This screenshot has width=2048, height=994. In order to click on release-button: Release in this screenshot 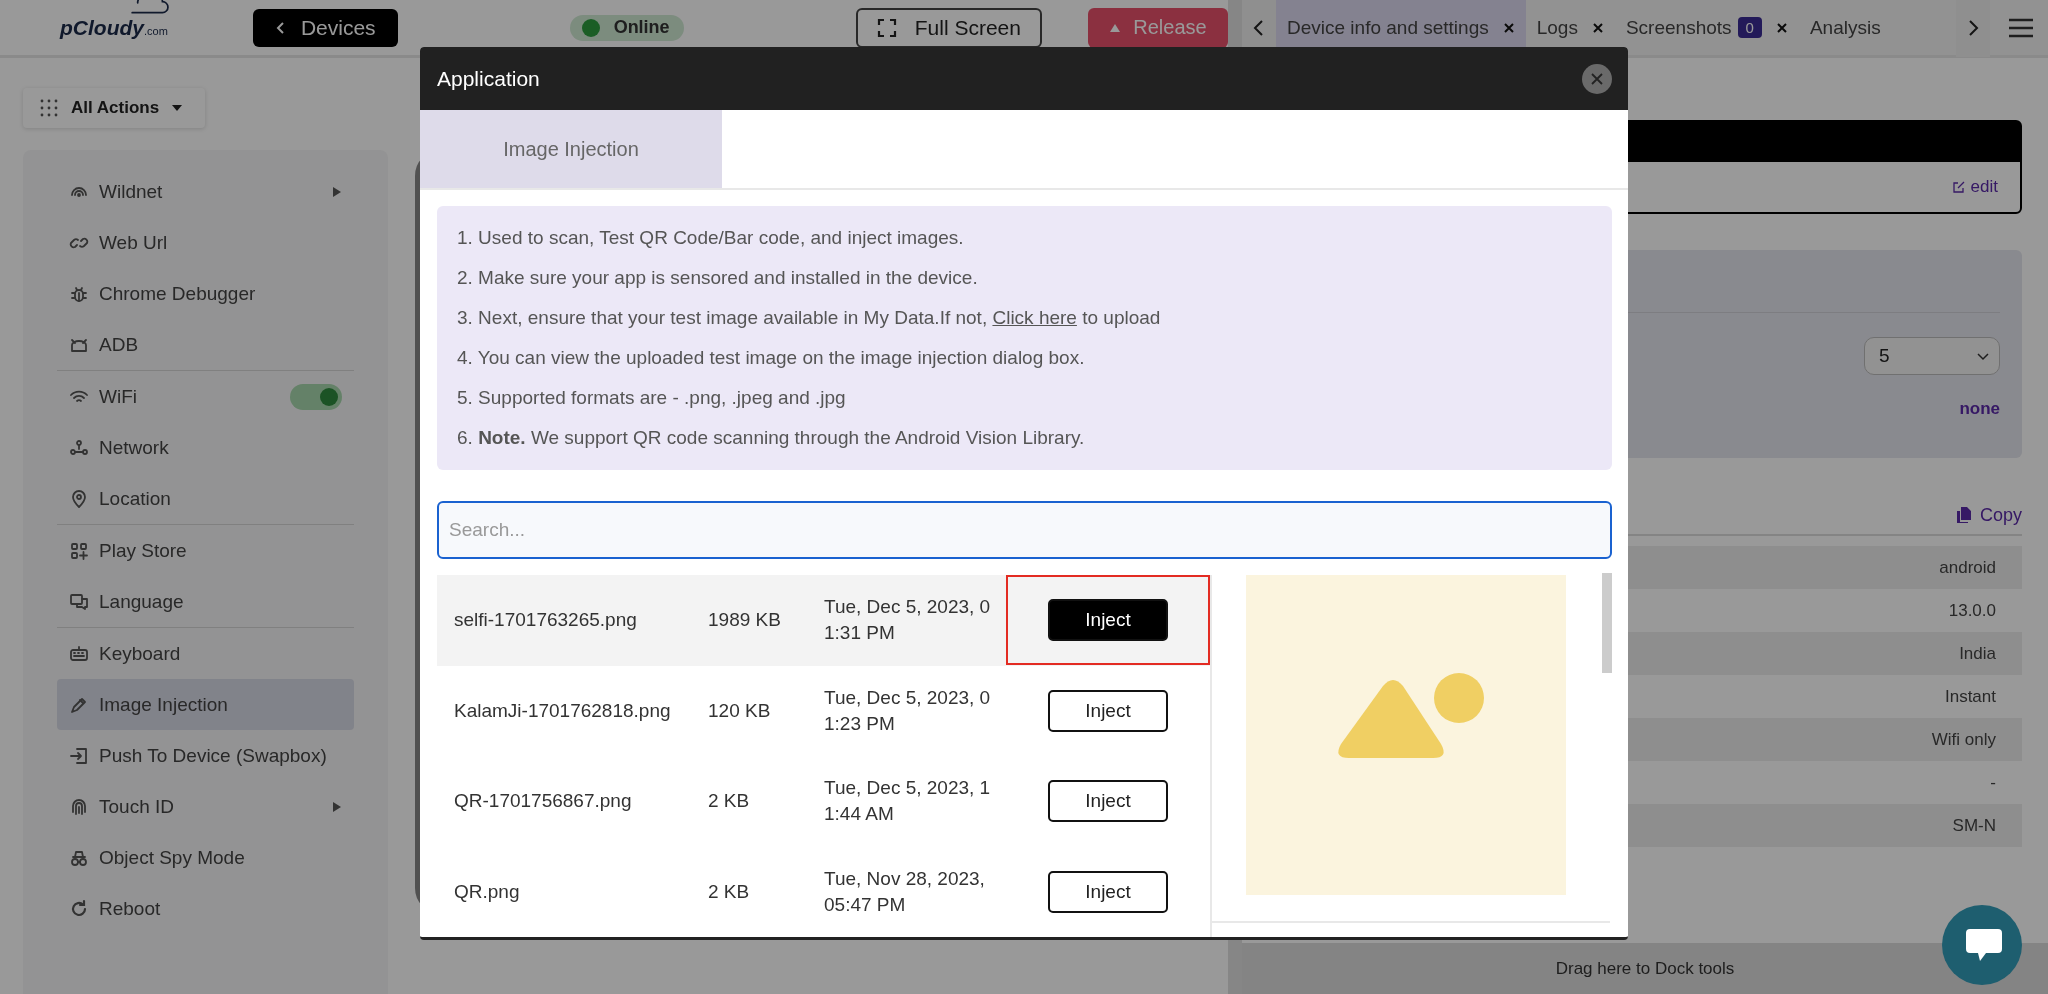, I will do `click(1158, 27)`.